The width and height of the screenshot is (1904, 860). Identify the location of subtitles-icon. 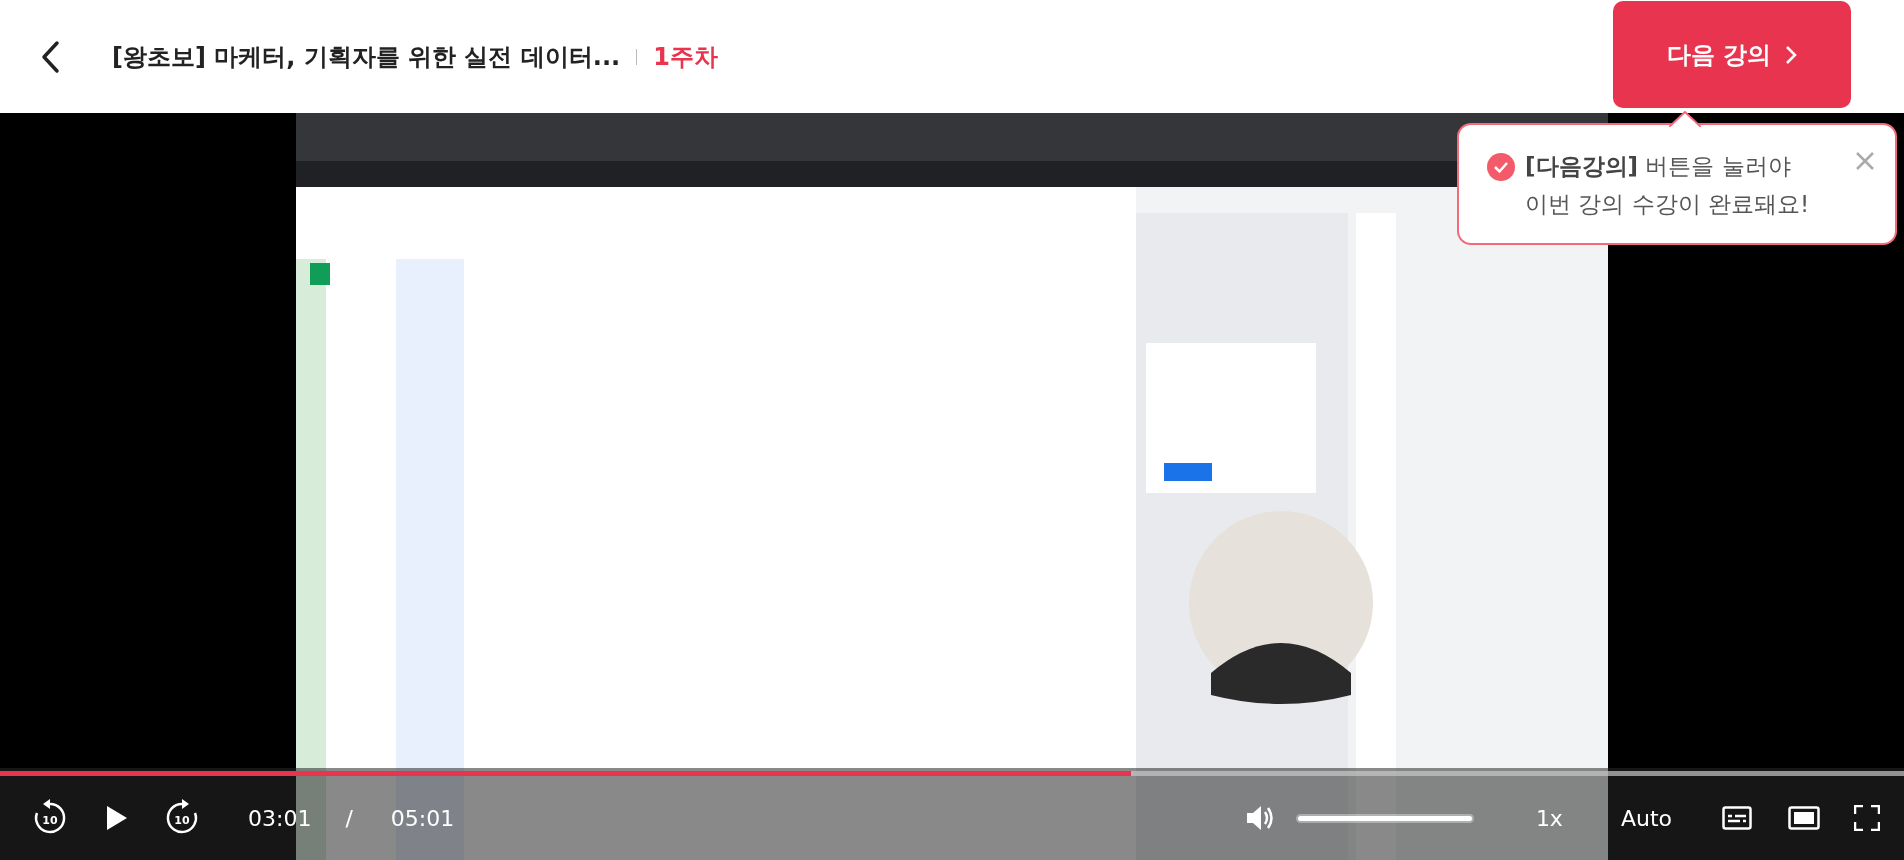
(1737, 818).